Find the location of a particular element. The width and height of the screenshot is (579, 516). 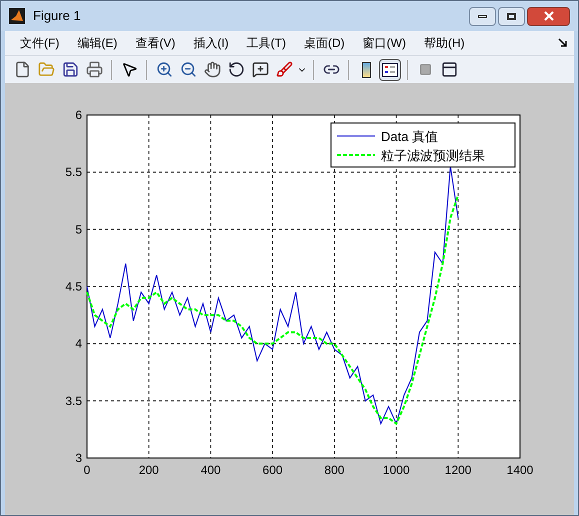

close-icon is located at coordinates (549, 16).